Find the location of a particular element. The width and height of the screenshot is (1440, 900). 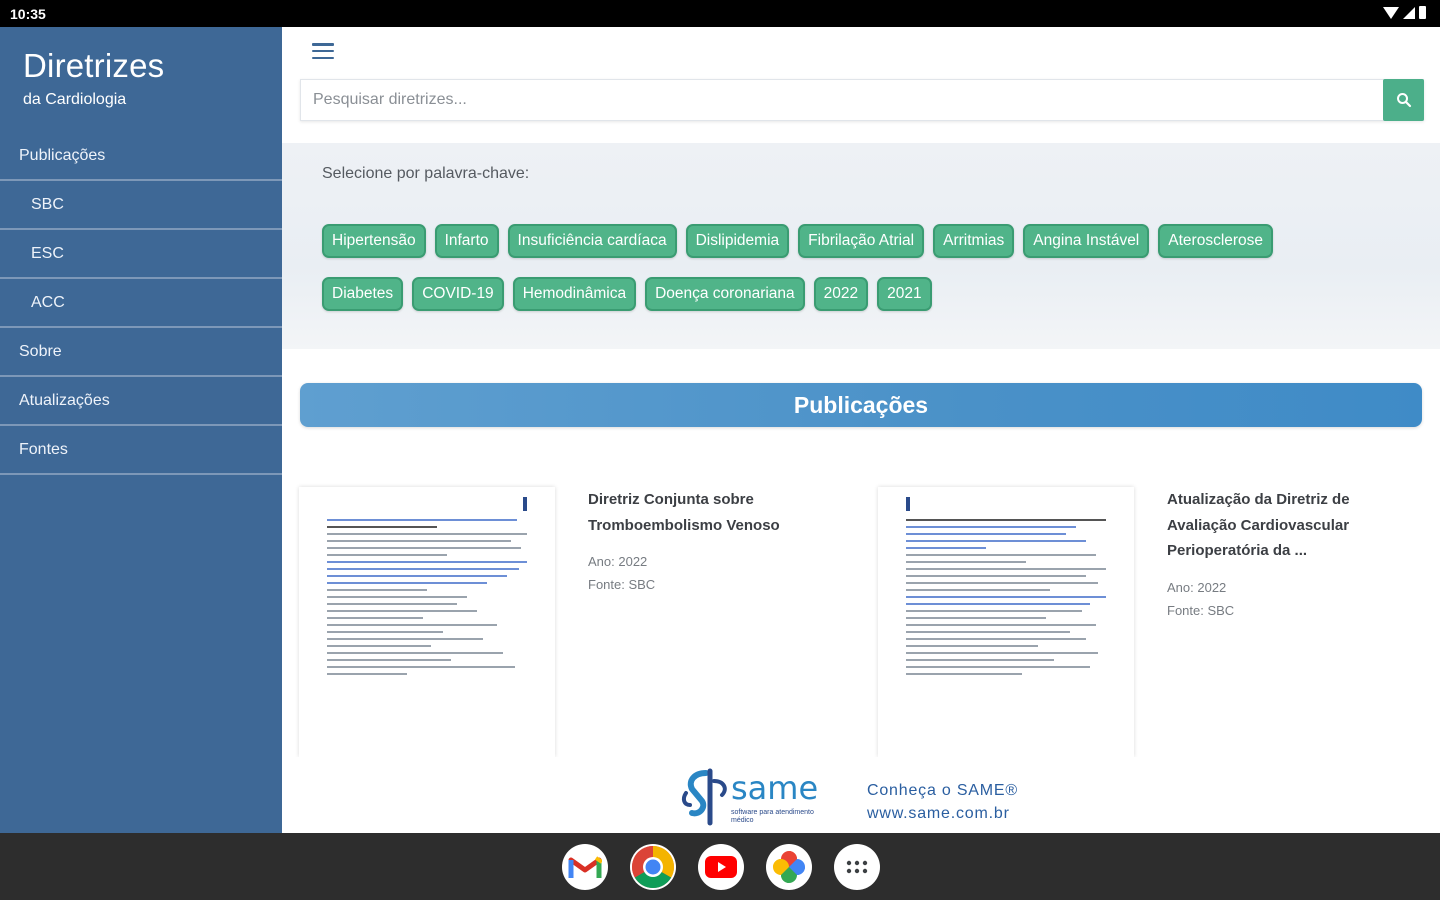

wifi-icon is located at coordinates (1391, 12).